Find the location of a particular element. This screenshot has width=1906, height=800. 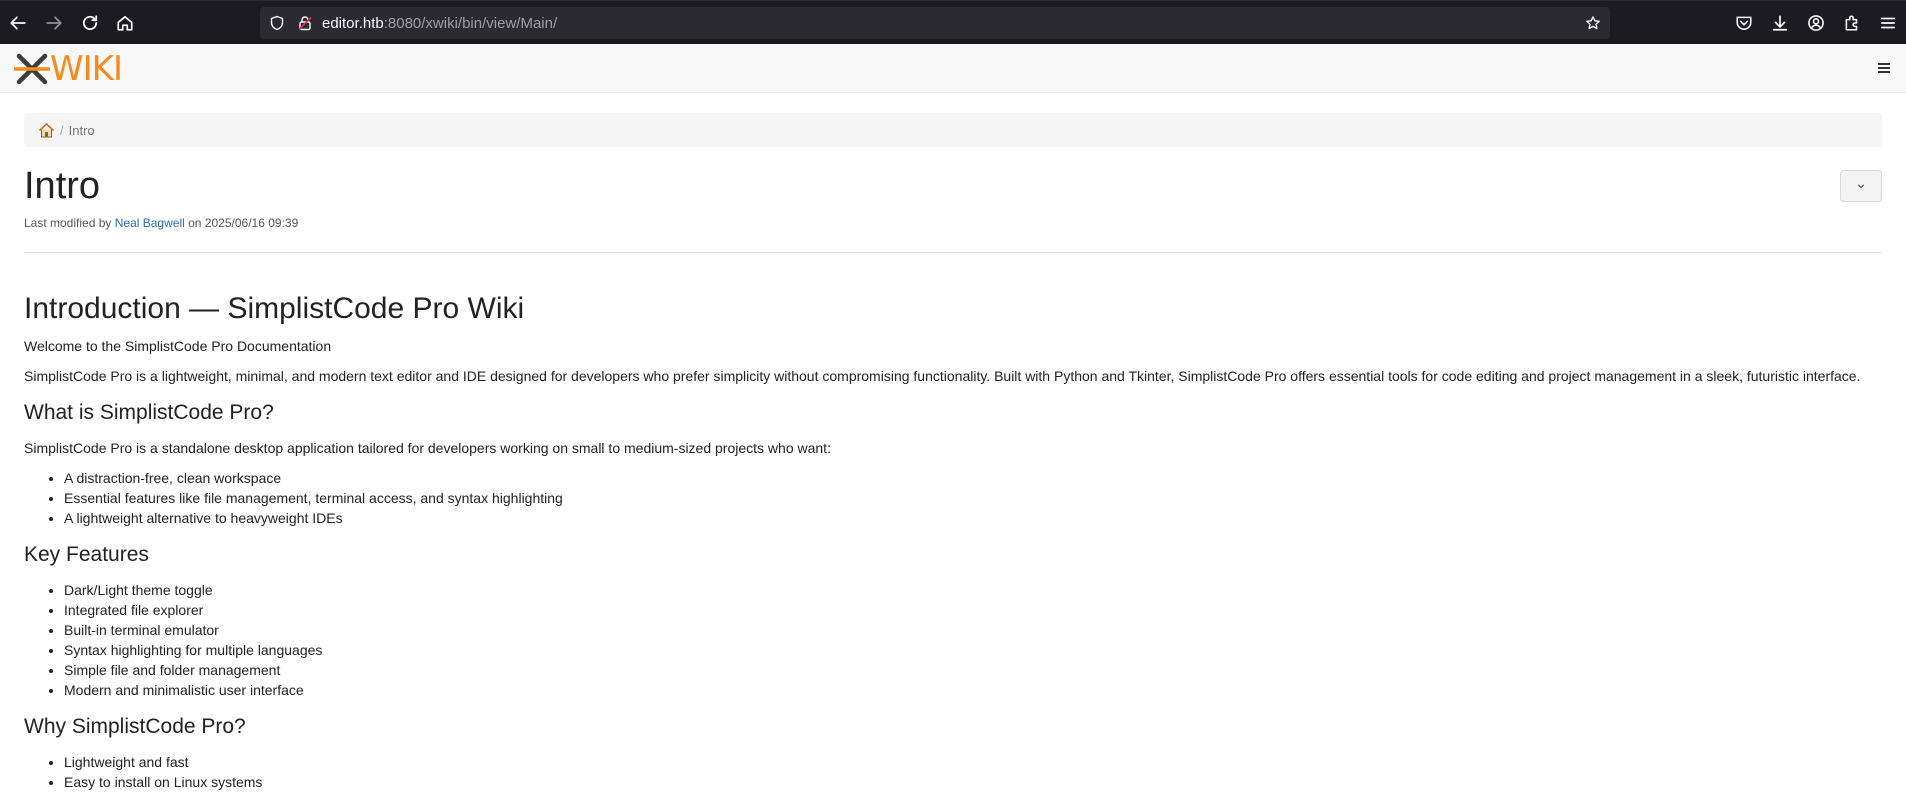

modified-date: 2025/06/16 09:39 is located at coordinates (251, 223).